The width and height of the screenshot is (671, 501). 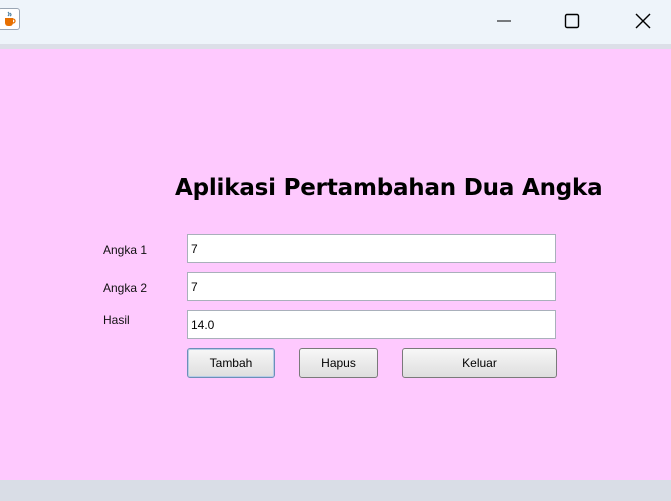 I want to click on close-button, so click(x=643, y=21).